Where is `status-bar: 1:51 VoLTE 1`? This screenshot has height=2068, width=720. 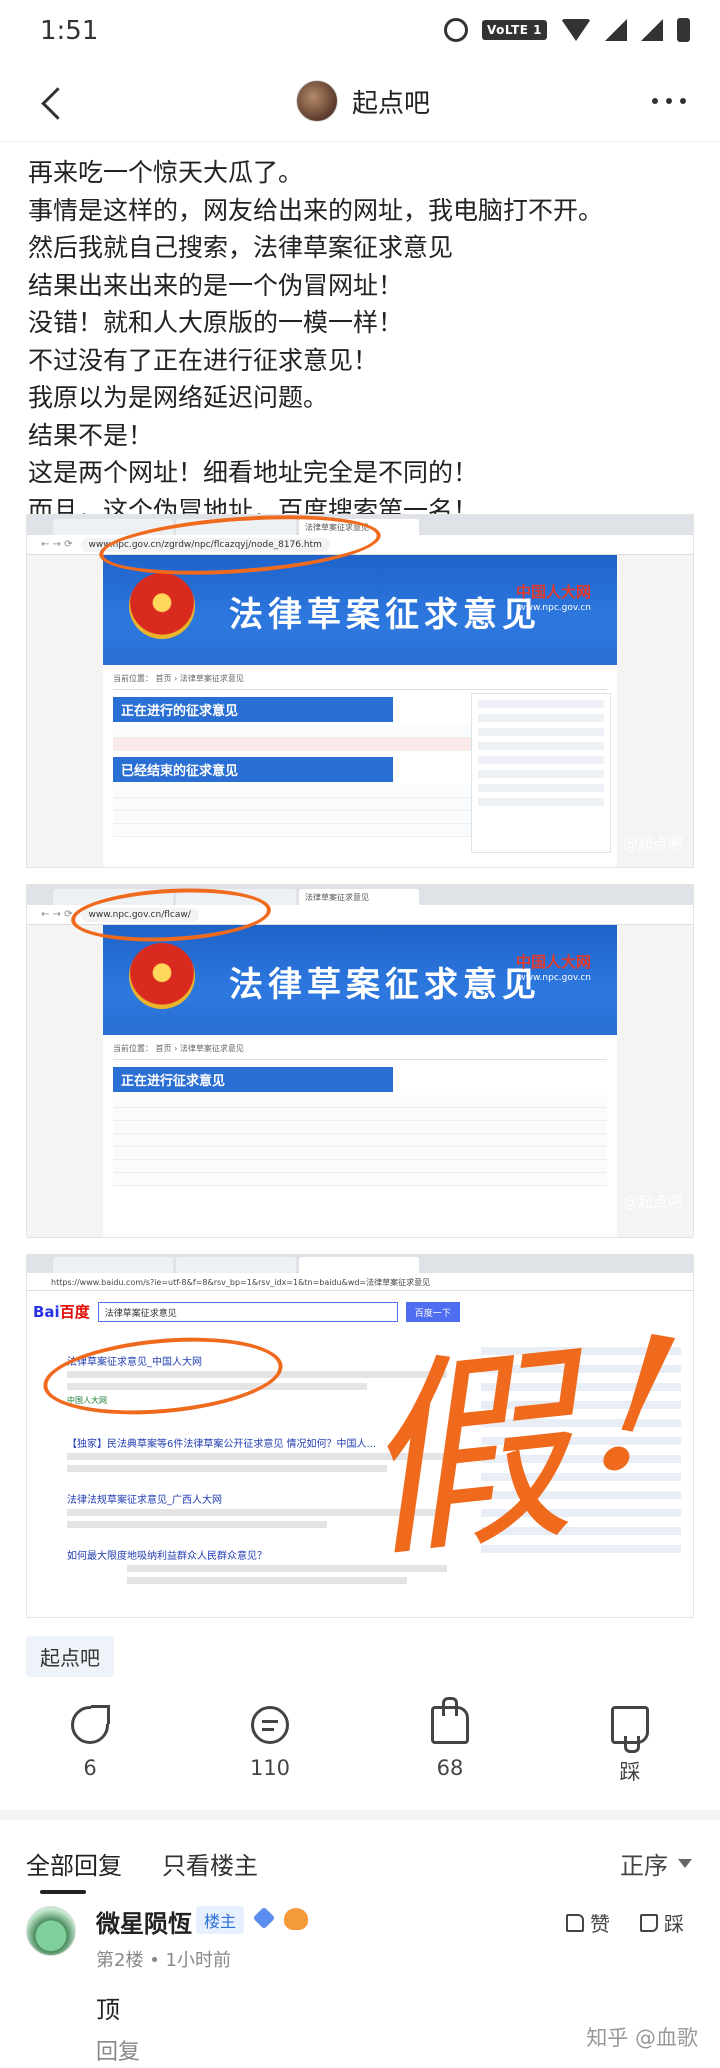
status-bar: 1:51 VoLTE 1 is located at coordinates (360, 32).